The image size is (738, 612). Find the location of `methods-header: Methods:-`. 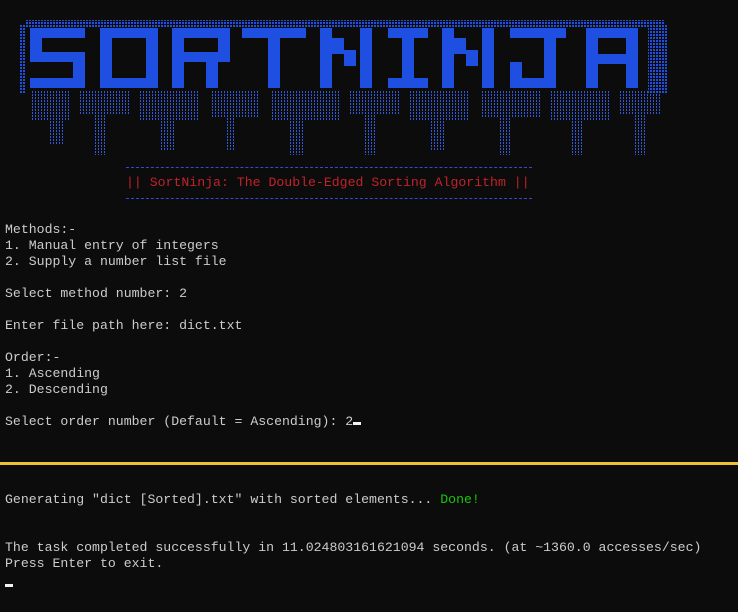

methods-header: Methods:- is located at coordinates (41, 229).